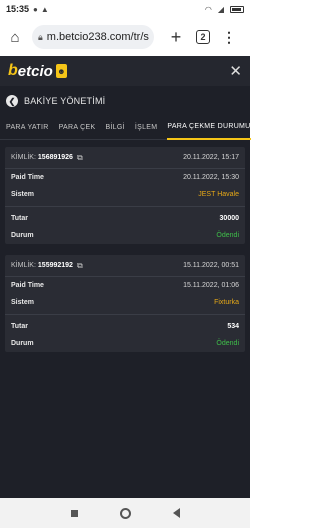 The width and height of the screenshot is (320, 528). Describe the element at coordinates (176, 513) in the screenshot. I see `back-nav-icon` at that location.